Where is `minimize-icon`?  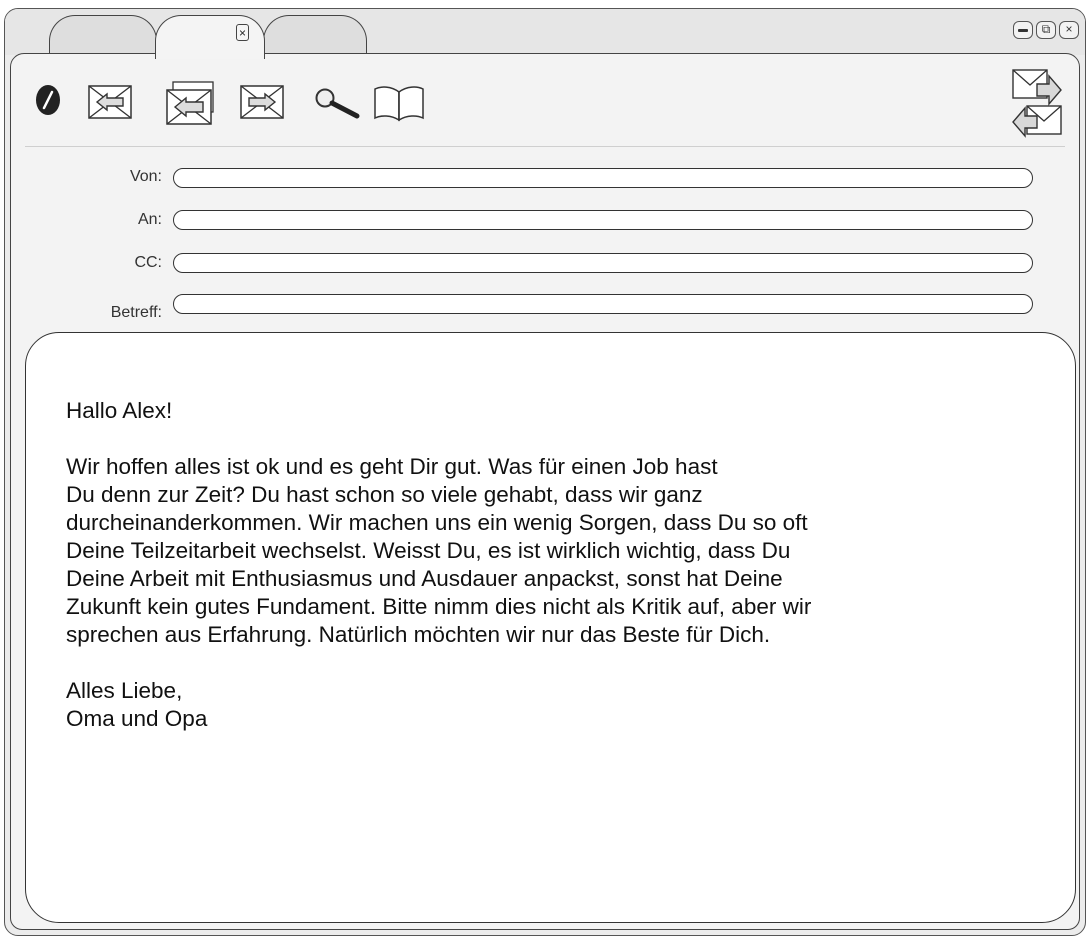
minimize-icon is located at coordinates (1023, 30).